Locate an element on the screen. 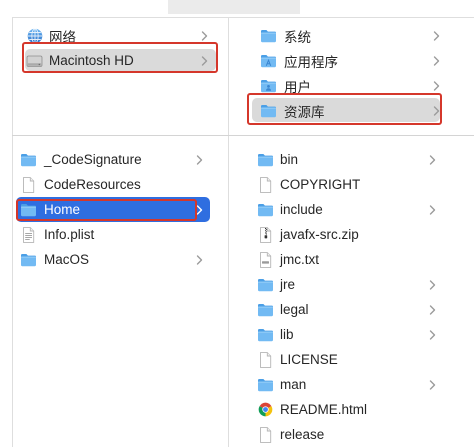 The height and width of the screenshot is (447, 474). item-label: javafx-src.zip is located at coordinates (319, 234).